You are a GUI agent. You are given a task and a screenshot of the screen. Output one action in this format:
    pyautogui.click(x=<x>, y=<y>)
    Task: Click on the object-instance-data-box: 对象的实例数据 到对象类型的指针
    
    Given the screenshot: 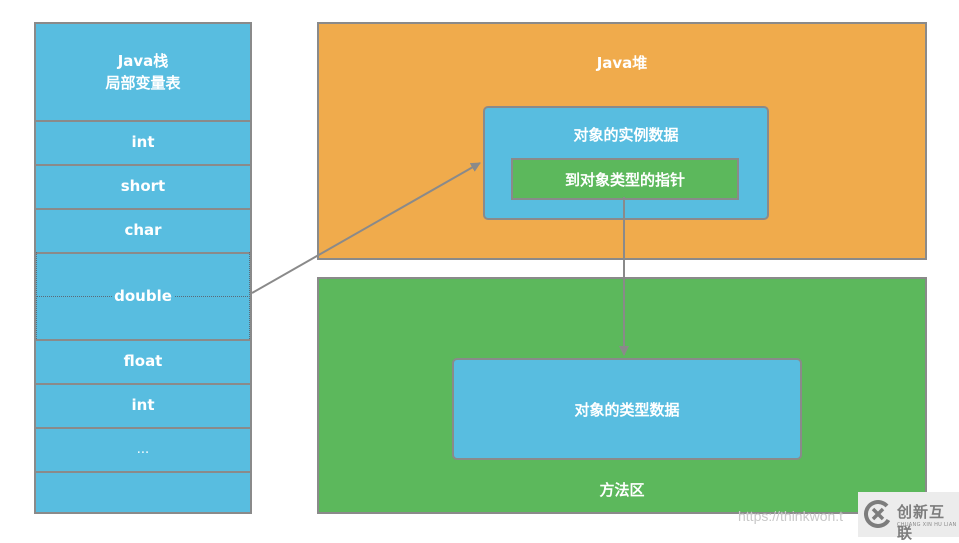 What is the action you would take?
    pyautogui.click(x=626, y=163)
    